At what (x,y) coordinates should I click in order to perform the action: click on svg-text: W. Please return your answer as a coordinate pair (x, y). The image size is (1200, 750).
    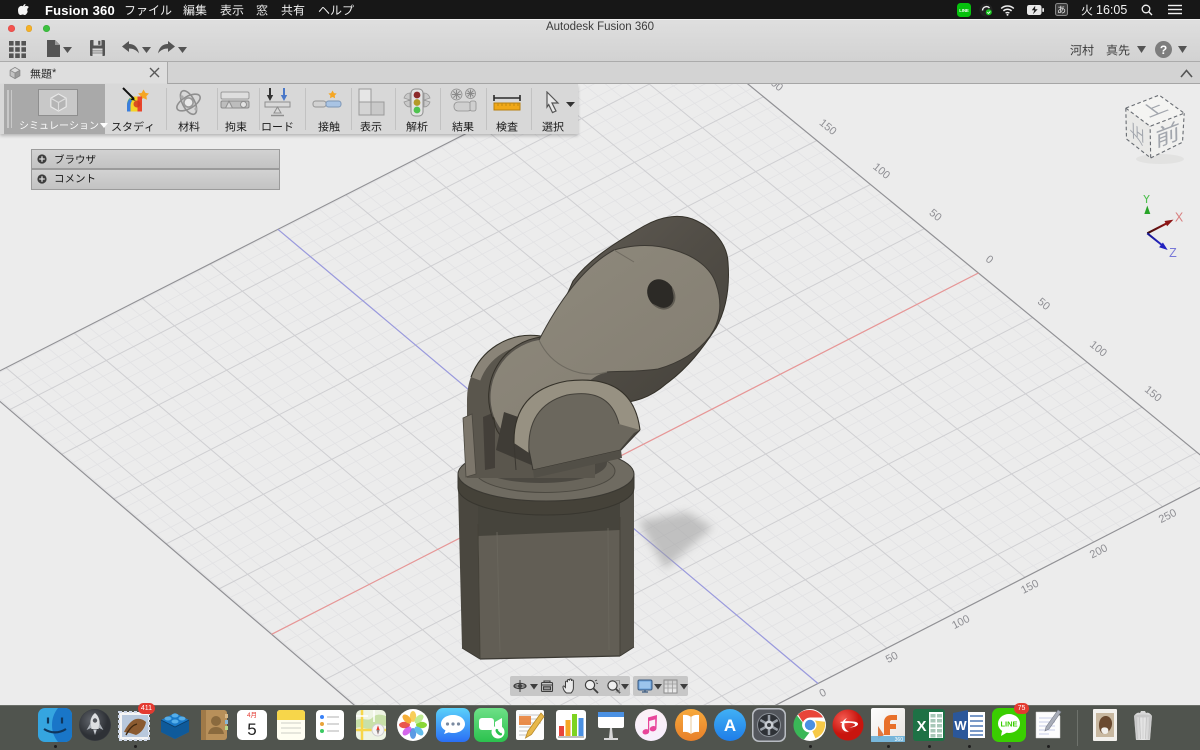
    Looking at the image, I should click on (960, 725).